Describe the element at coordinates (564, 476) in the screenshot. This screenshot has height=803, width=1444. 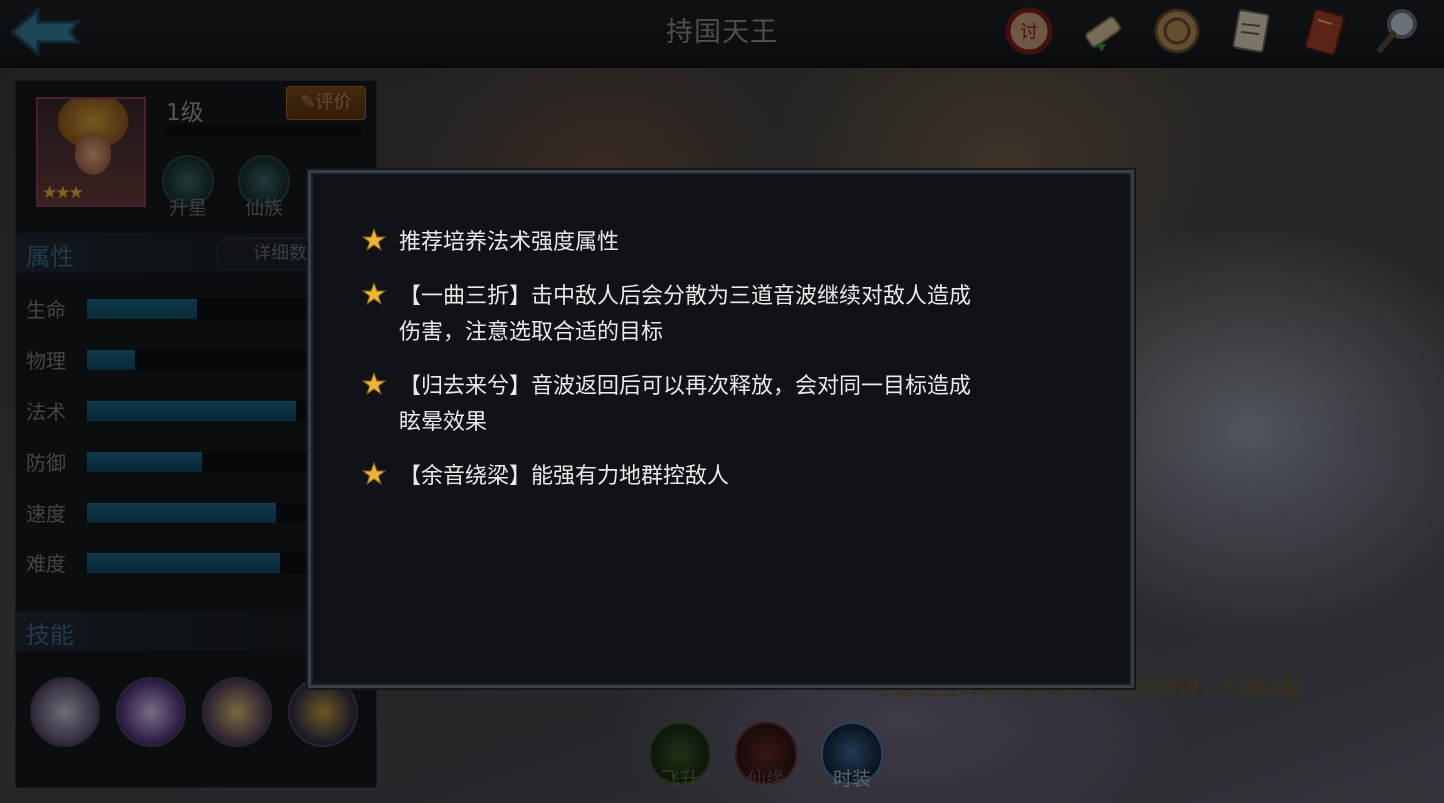
I see `tip-text: 【余音绕梁】能强有力地群控敌人` at that location.